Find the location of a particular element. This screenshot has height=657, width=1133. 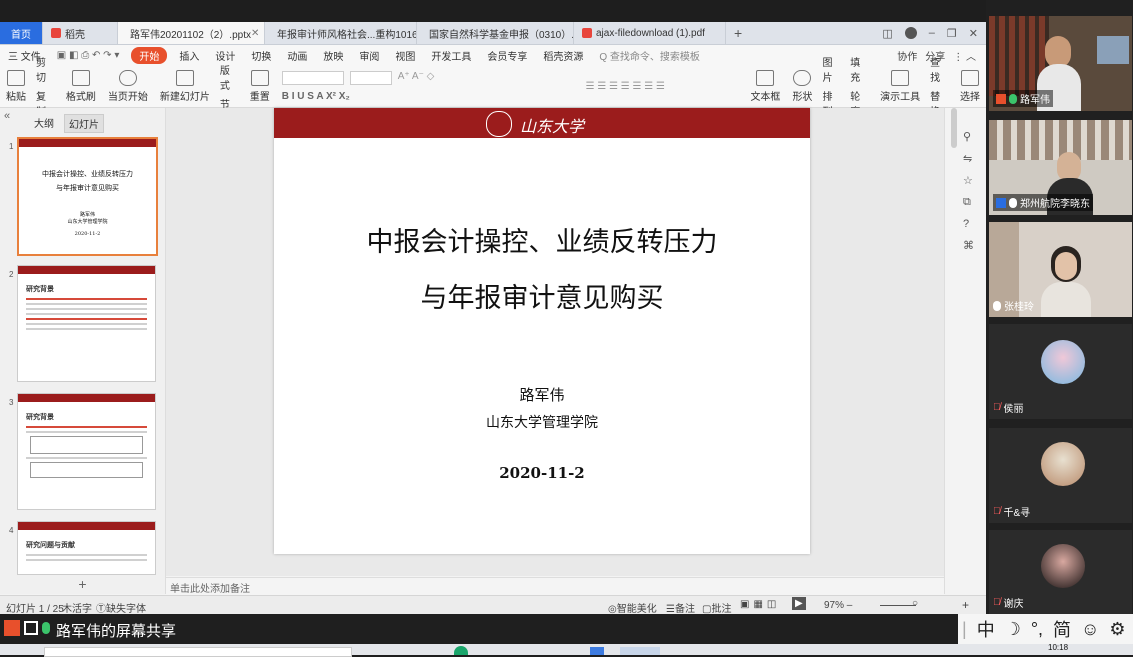

close-window-icon: ✕ is located at coordinates (973, 33).